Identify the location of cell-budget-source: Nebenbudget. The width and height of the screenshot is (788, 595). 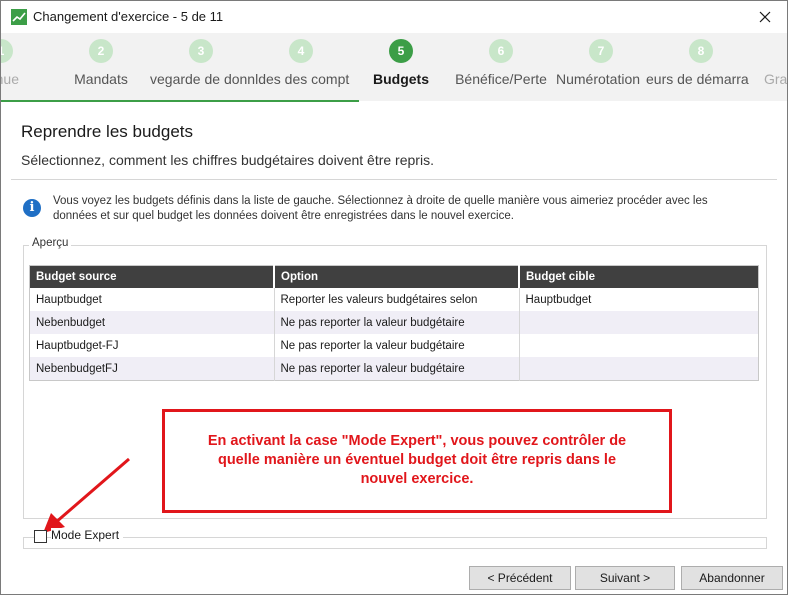
(152, 322).